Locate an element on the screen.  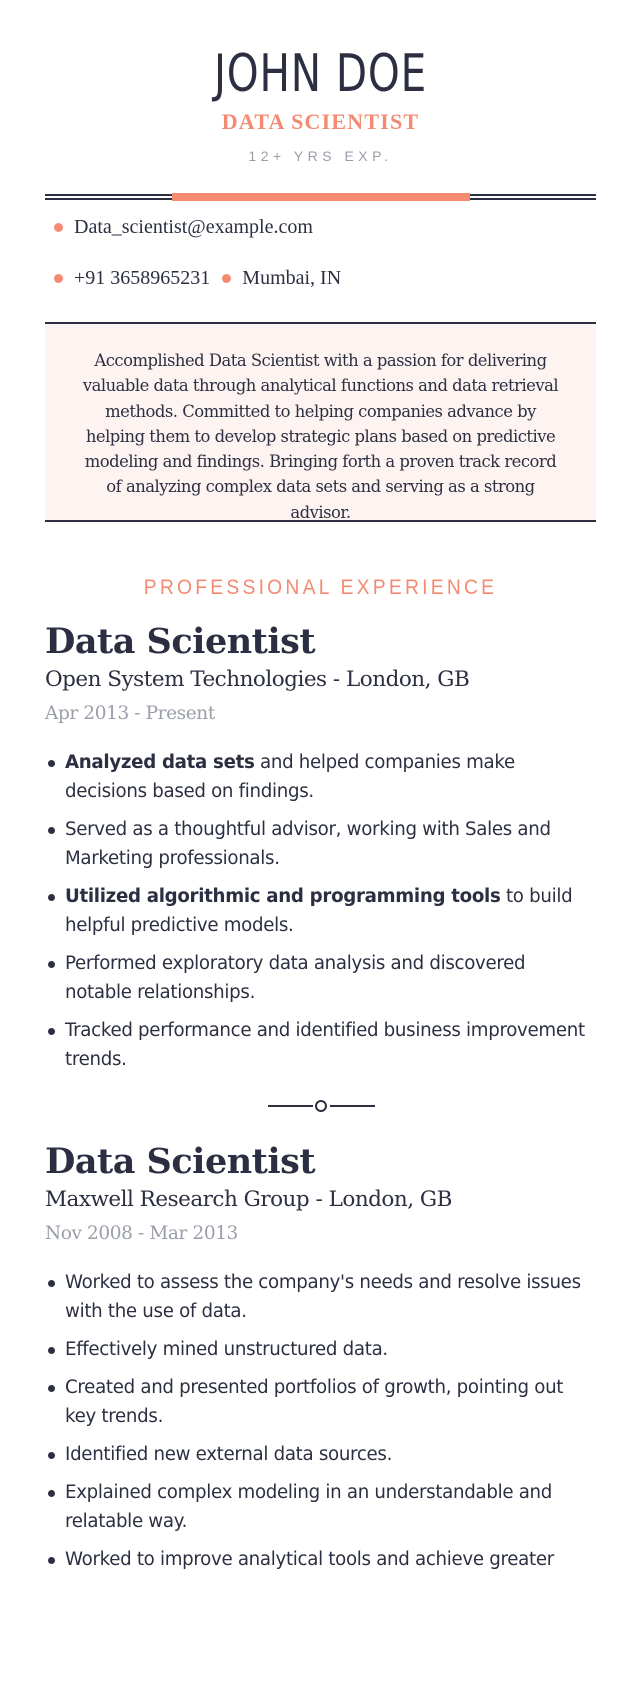
separator-circle-icon is located at coordinates (321, 1106).